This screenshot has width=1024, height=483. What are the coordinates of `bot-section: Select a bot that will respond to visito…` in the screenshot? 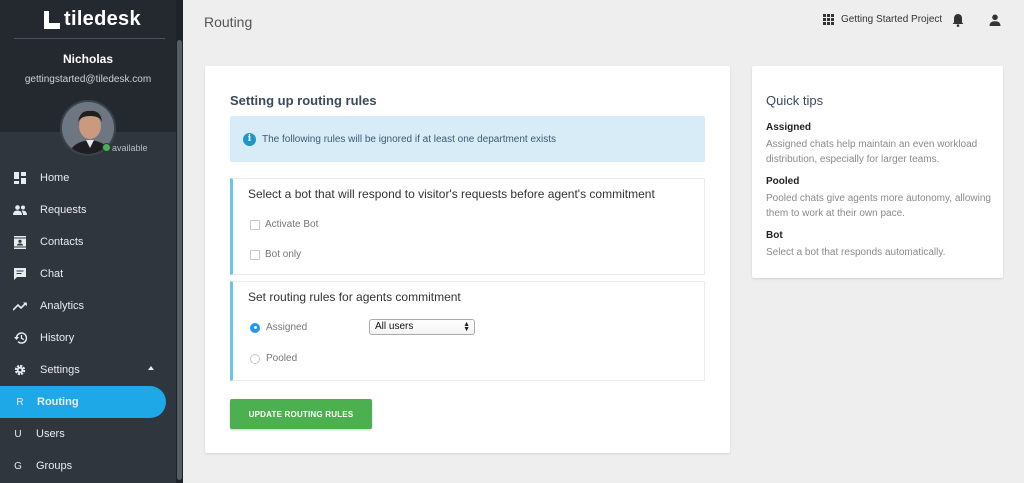 It's located at (467, 226).